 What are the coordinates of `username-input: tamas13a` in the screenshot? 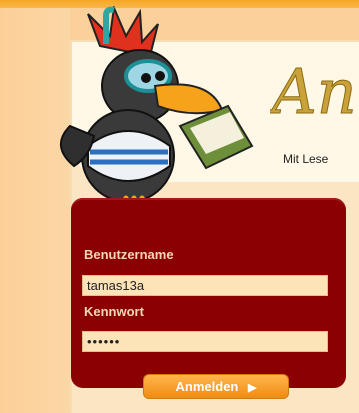 It's located at (205, 285).